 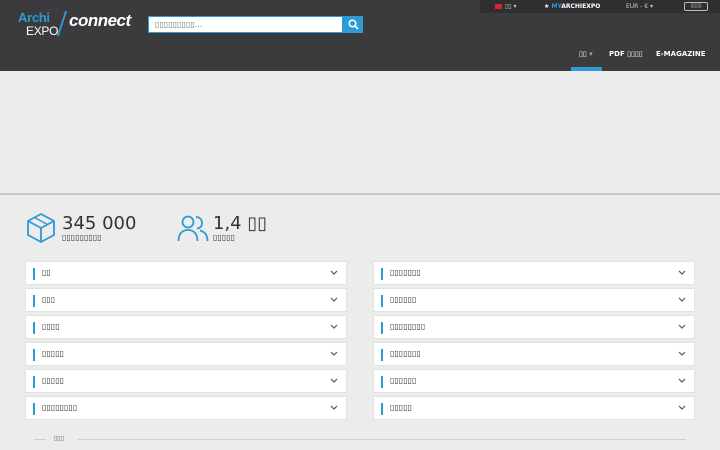 I want to click on logo-archi-text: Archi, so click(x=34, y=17).